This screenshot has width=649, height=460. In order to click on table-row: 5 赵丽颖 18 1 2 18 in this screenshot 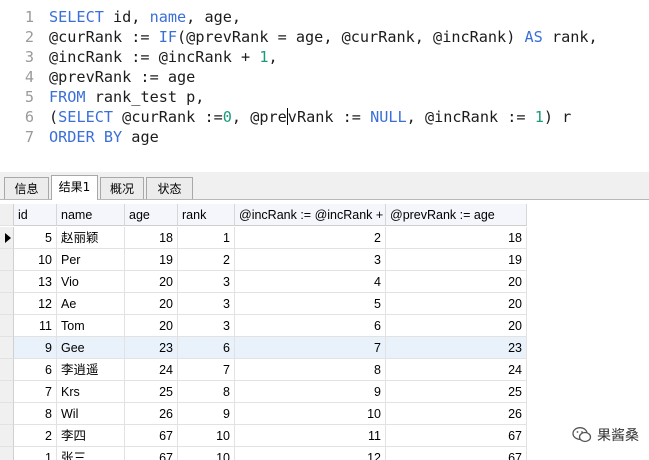, I will do `click(263, 238)`.